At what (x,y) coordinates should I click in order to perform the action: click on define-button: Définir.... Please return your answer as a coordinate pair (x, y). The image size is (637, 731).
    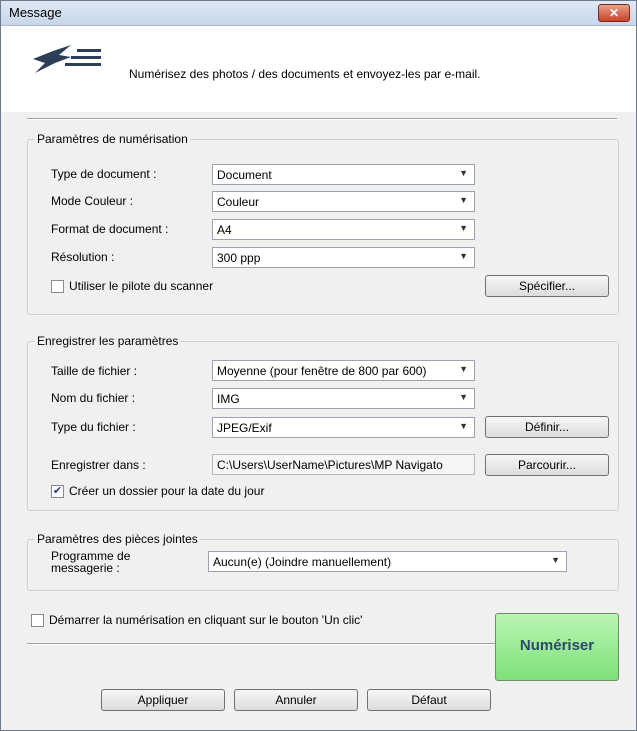
    Looking at the image, I should click on (547, 427).